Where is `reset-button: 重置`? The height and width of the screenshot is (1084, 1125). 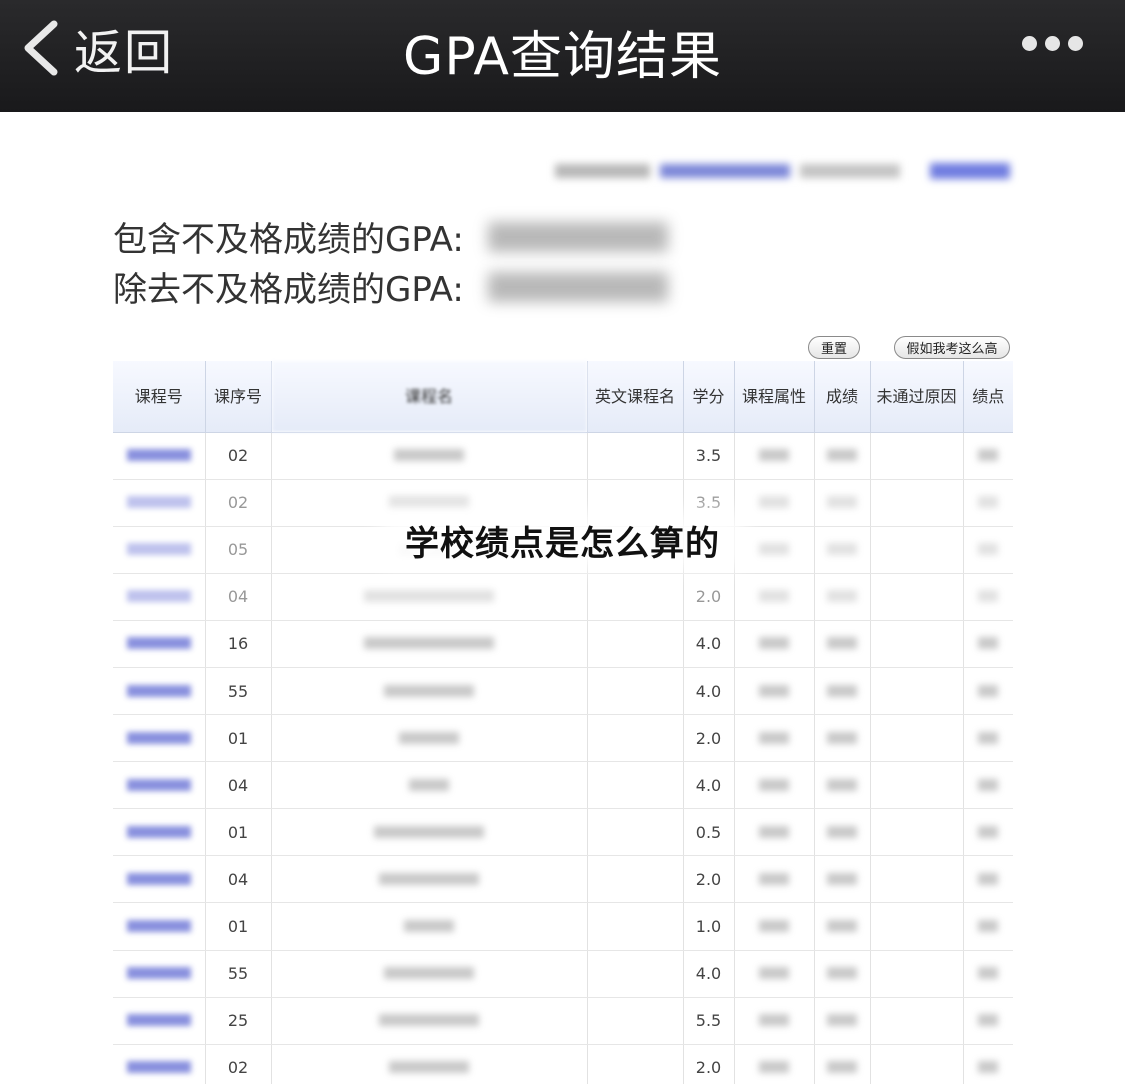 reset-button: 重置 is located at coordinates (834, 347).